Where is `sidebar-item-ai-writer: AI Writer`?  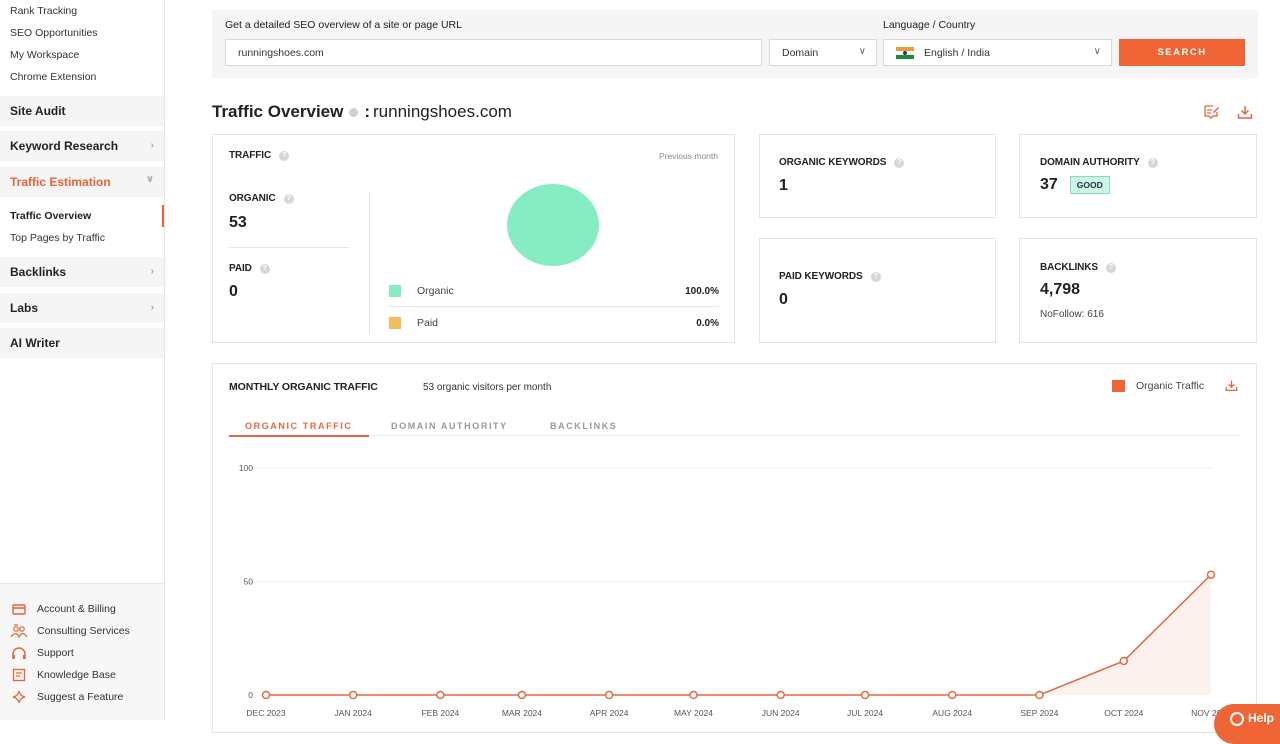 sidebar-item-ai-writer: AI Writer is located at coordinates (82, 343).